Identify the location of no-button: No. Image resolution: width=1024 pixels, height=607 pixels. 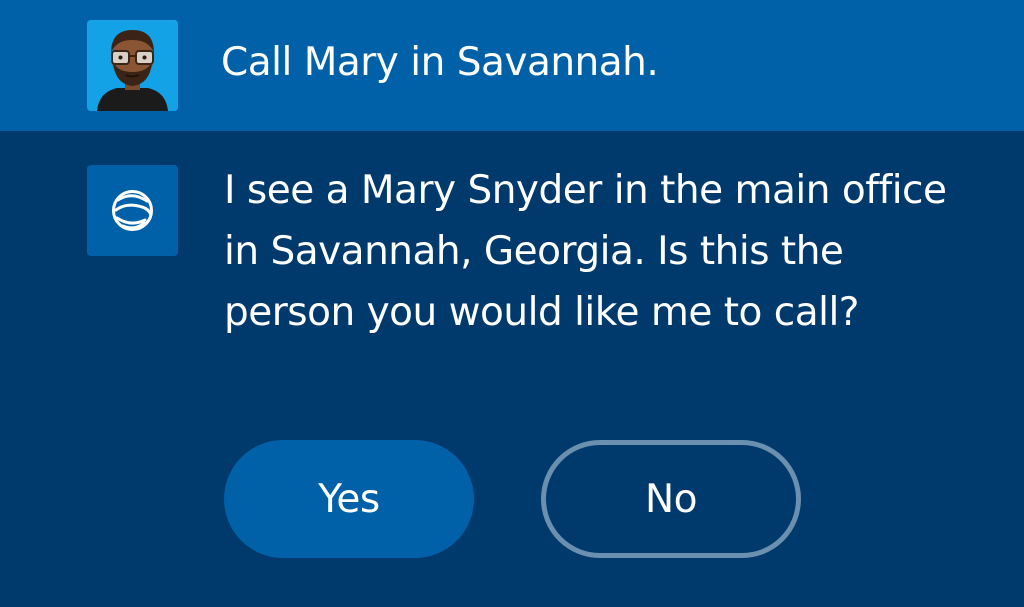
(671, 499).